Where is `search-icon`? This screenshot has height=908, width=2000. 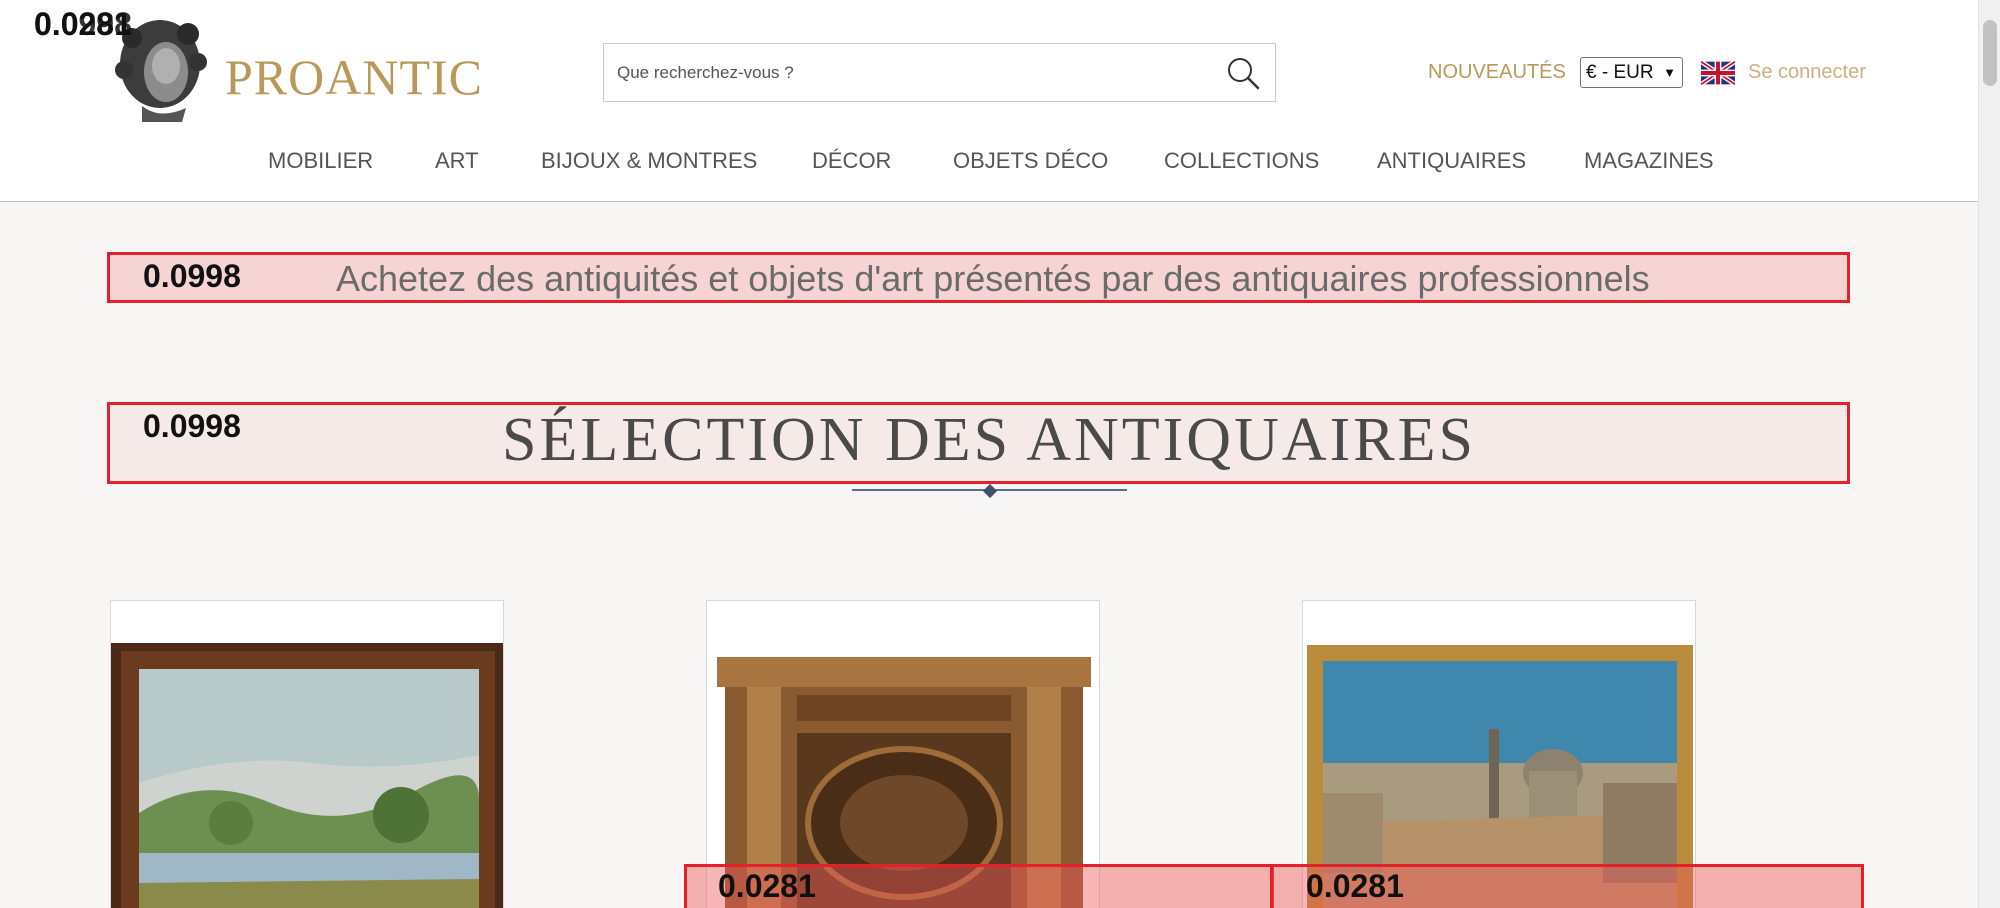
search-icon is located at coordinates (1243, 73).